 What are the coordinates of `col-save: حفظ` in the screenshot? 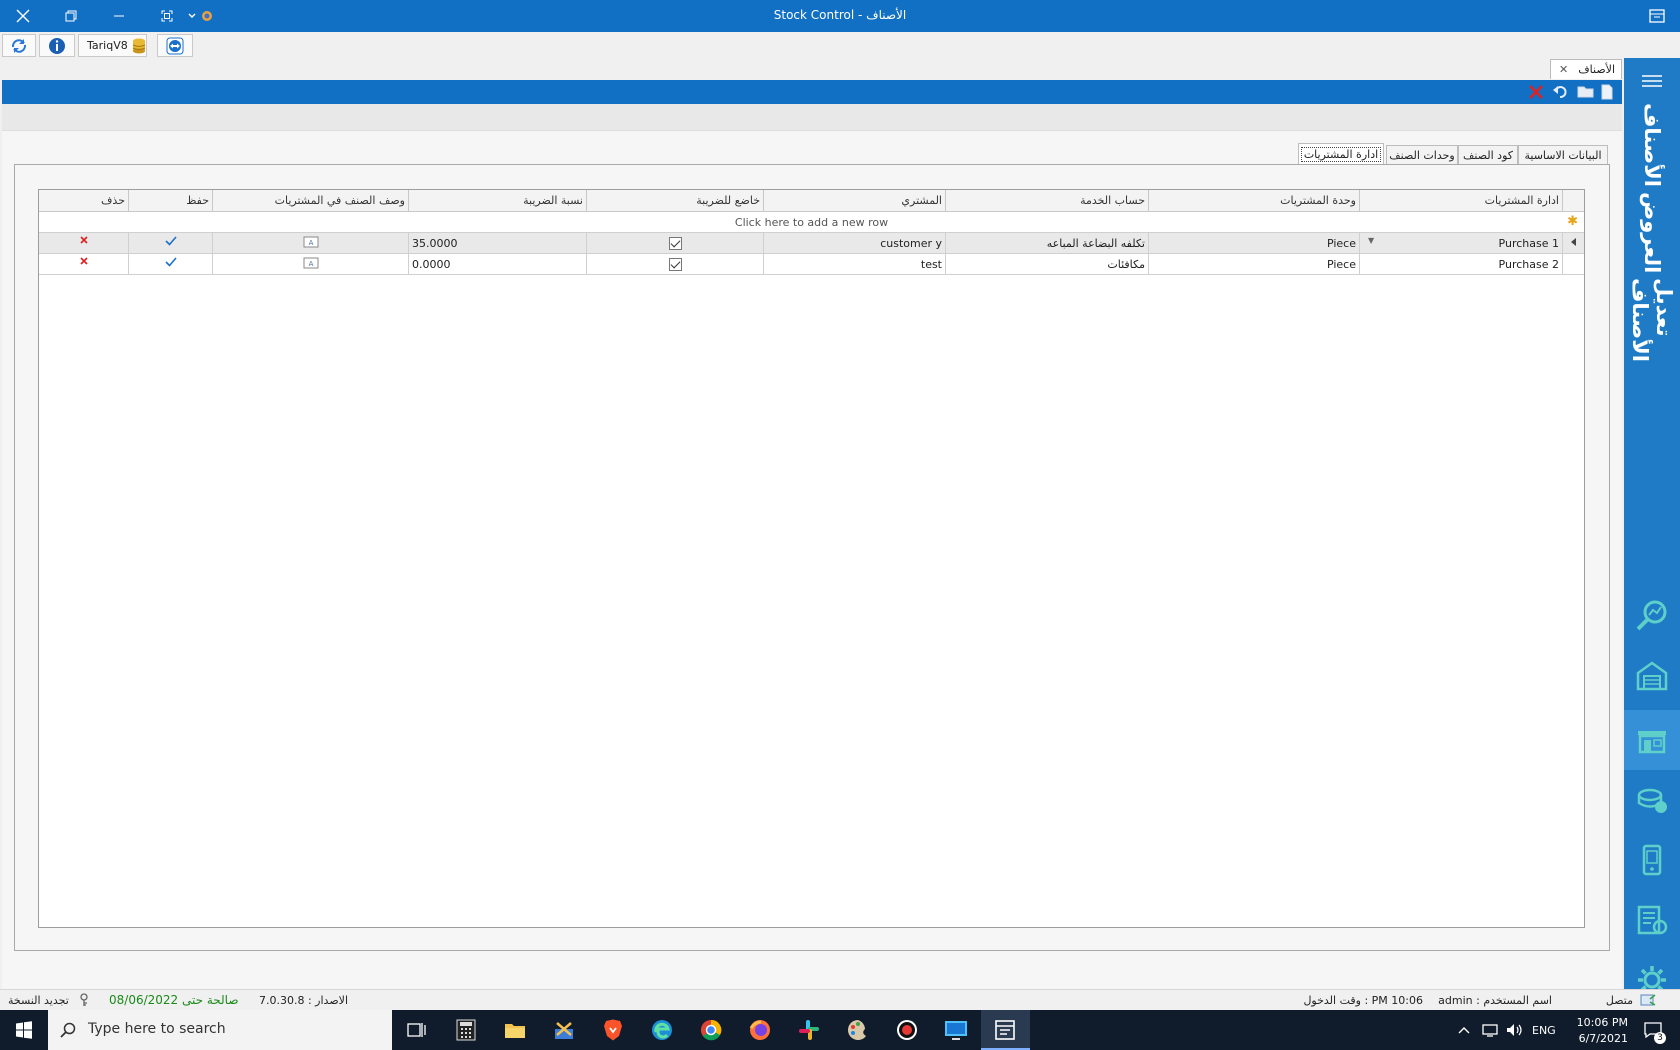 It's located at (171, 201).